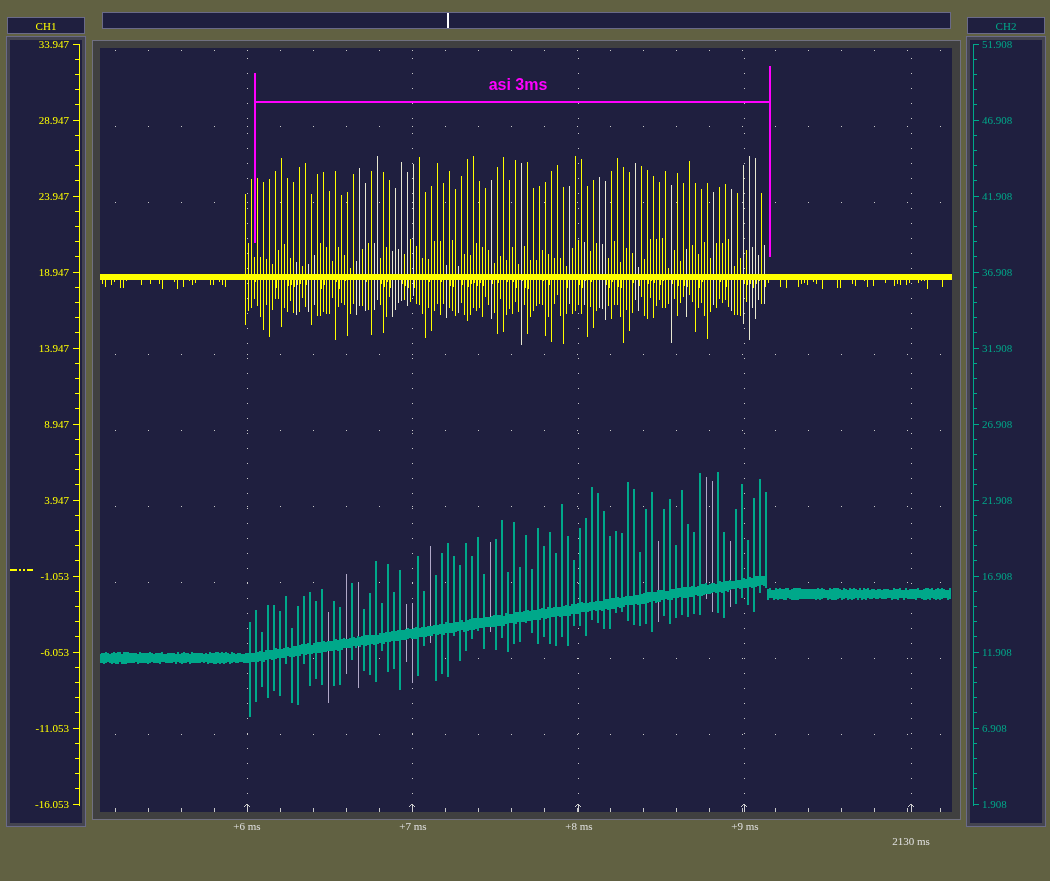  What do you see at coordinates (247, 826) in the screenshot?
I see `time-tick-label: +6 ms` at bounding box center [247, 826].